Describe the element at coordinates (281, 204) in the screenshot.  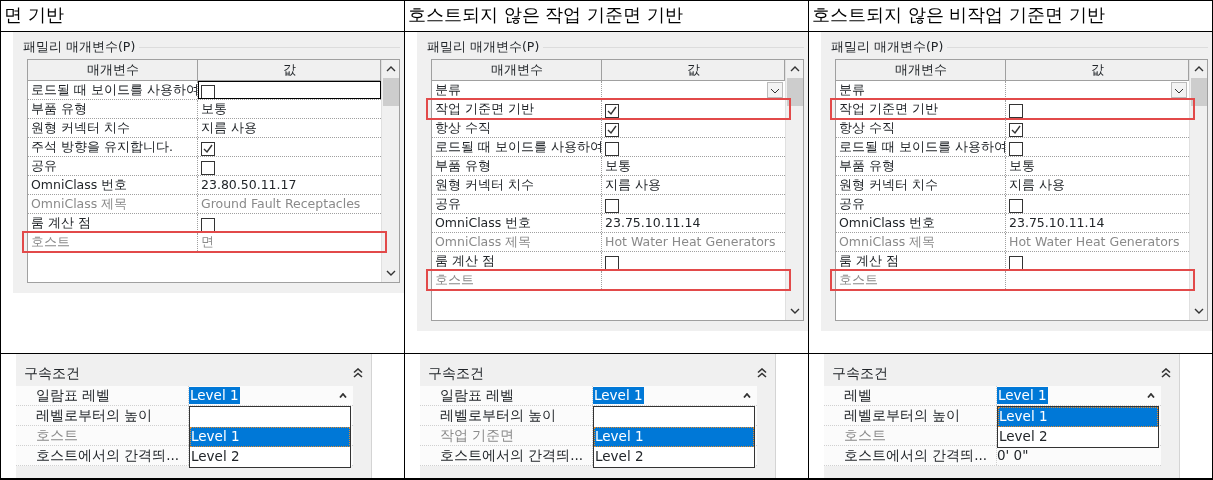
I see `parameter-value: Ground Fault Receptacles` at that location.